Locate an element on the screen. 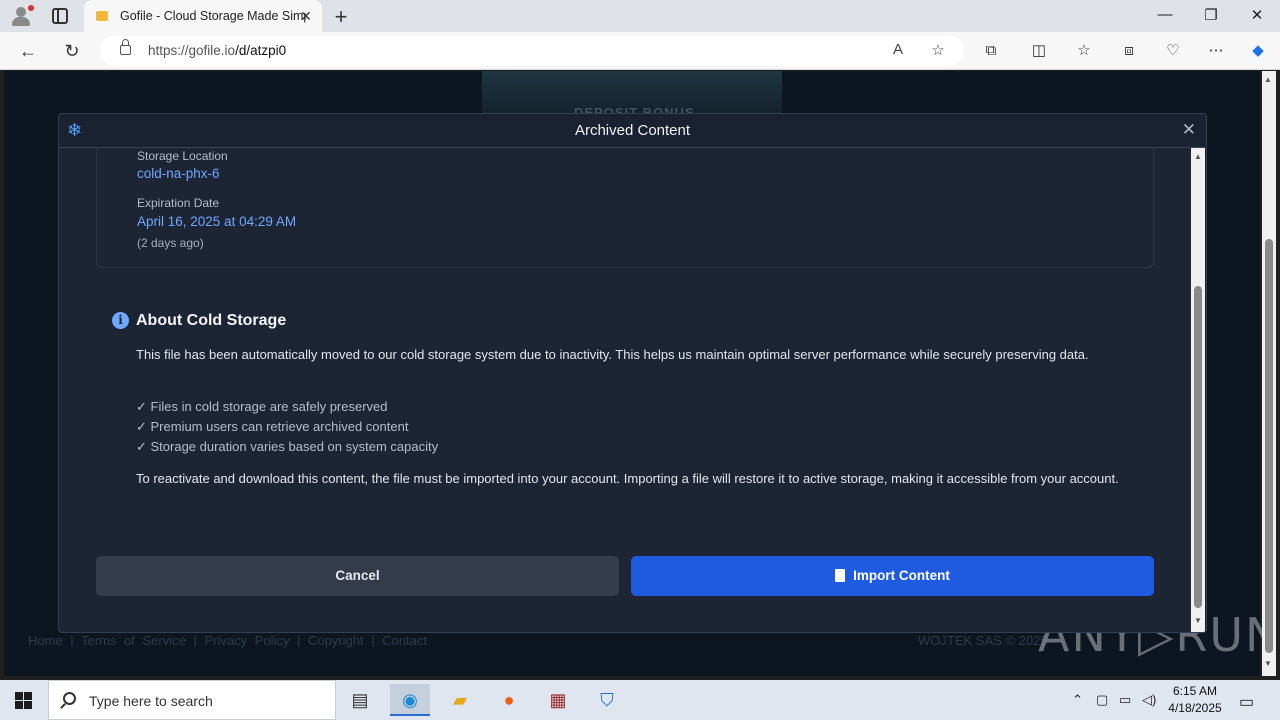 The height and width of the screenshot is (720, 1280). tab-gofile: Gofile - Cloud Storage Made Simple ✕ is located at coordinates (203, 16).